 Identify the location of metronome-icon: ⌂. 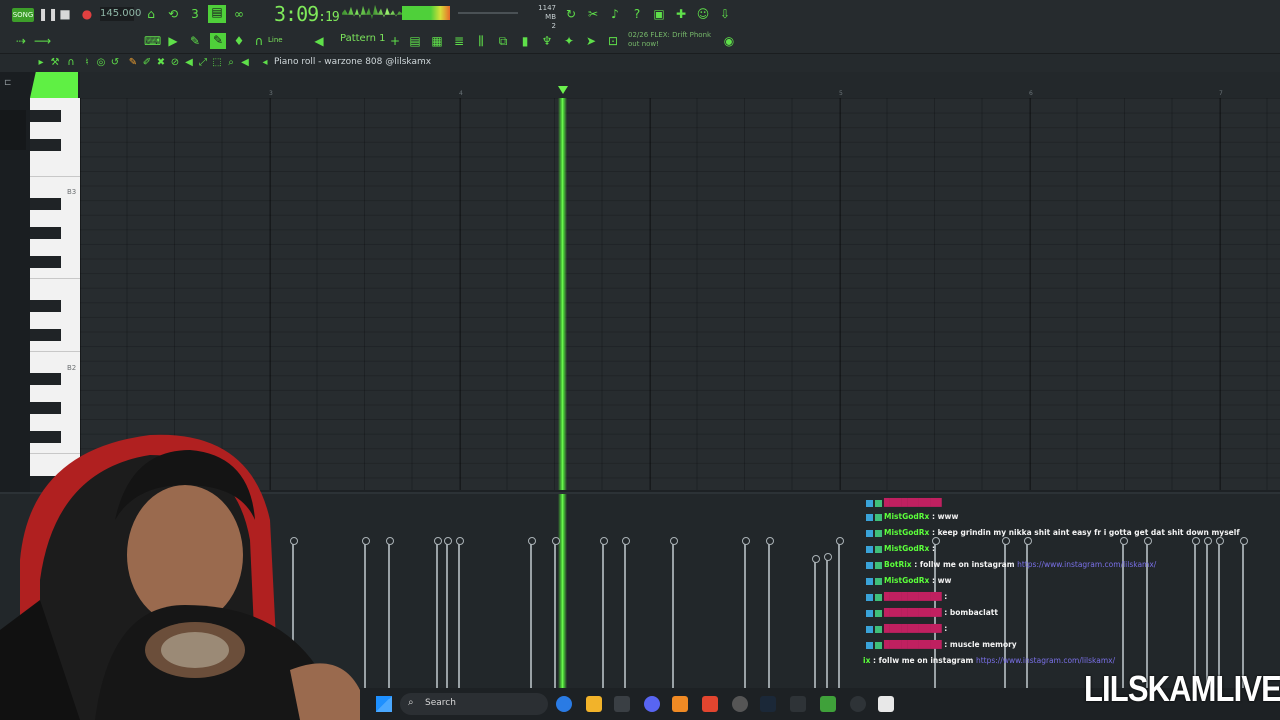
(151, 14).